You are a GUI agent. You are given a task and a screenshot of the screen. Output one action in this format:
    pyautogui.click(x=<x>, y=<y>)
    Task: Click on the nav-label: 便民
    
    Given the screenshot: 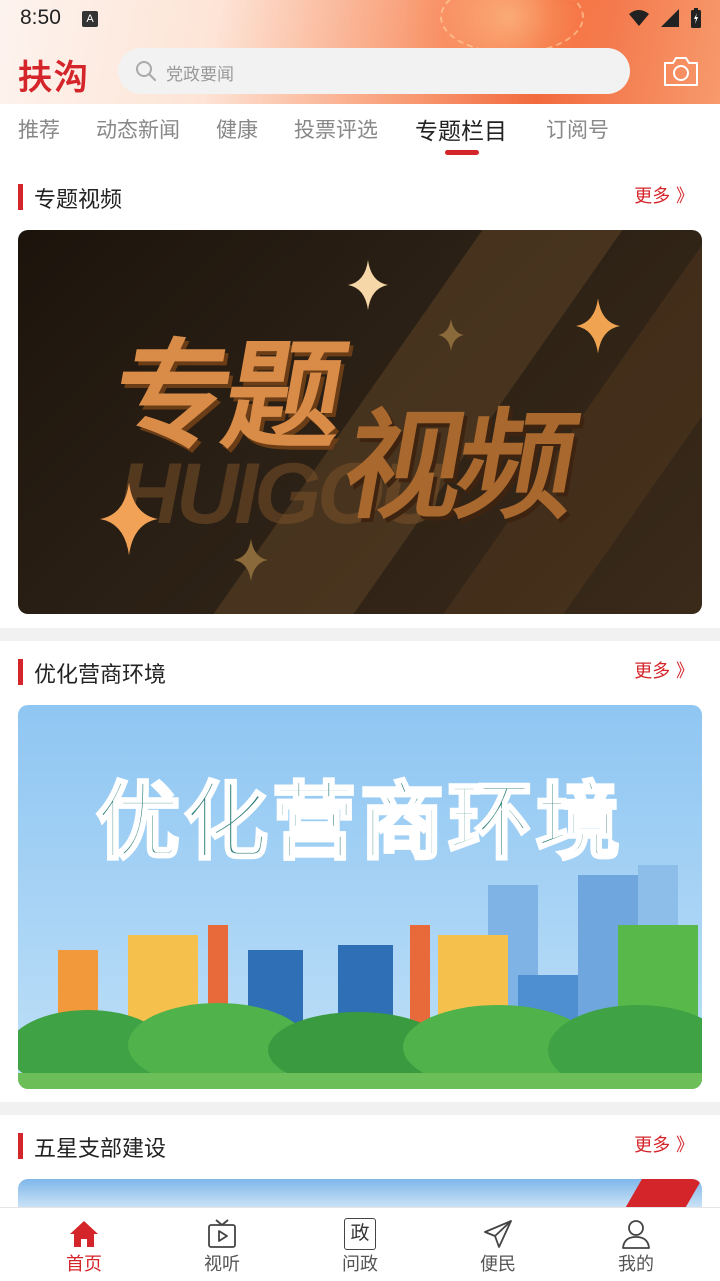 What is the action you would take?
    pyautogui.click(x=498, y=1264)
    